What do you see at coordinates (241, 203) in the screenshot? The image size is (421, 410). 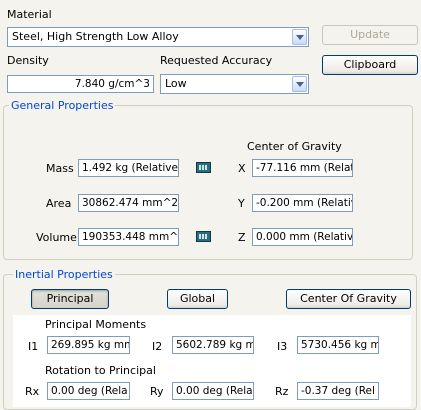 I see `y-label: Y` at bounding box center [241, 203].